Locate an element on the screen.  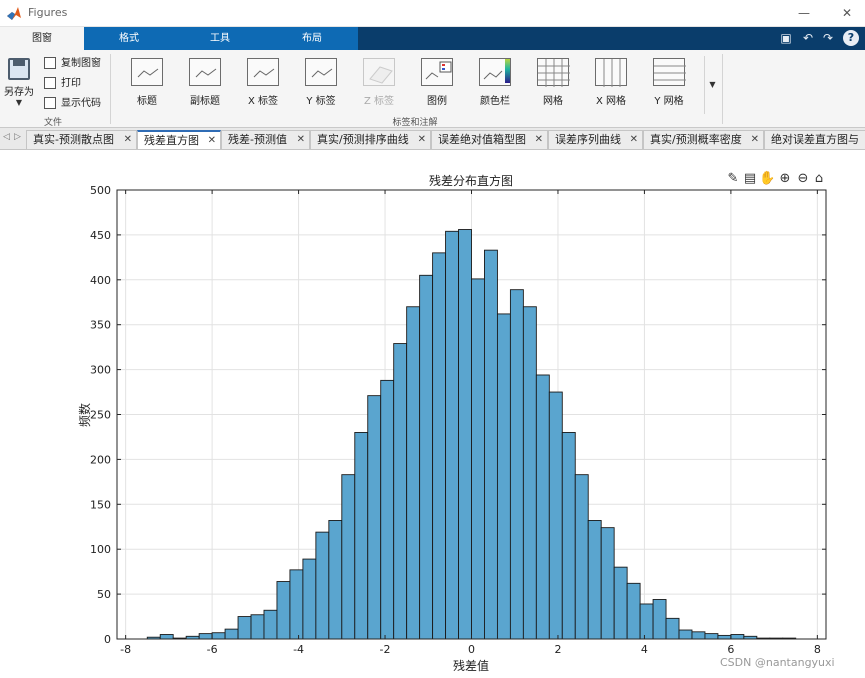
minimize-icon: — is located at coordinates (804, 13).